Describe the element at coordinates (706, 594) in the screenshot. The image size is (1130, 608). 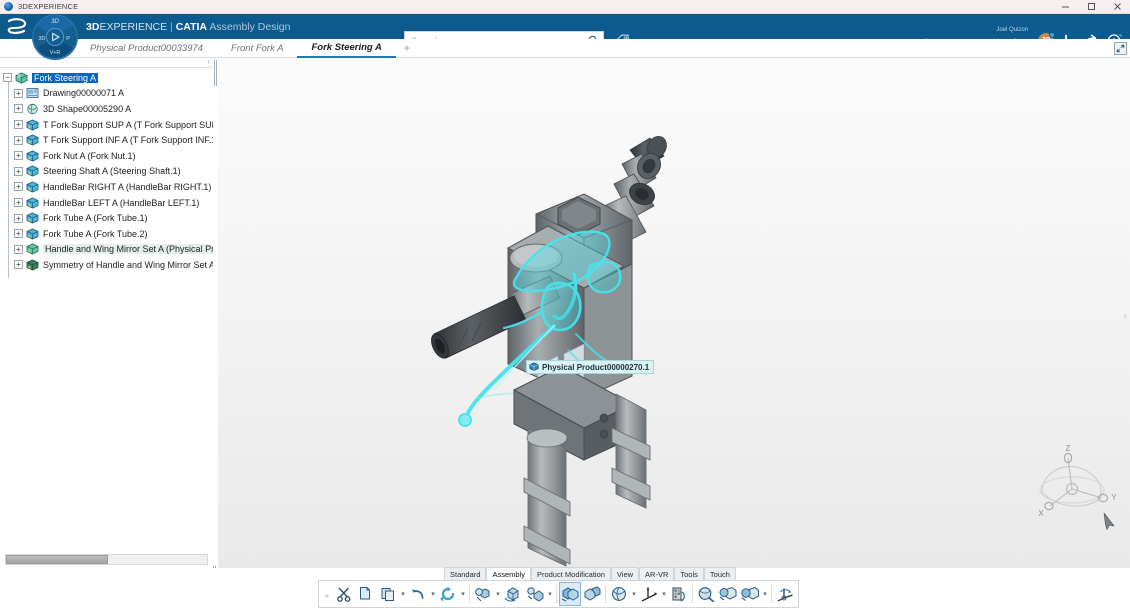
I see `measure-button` at that location.